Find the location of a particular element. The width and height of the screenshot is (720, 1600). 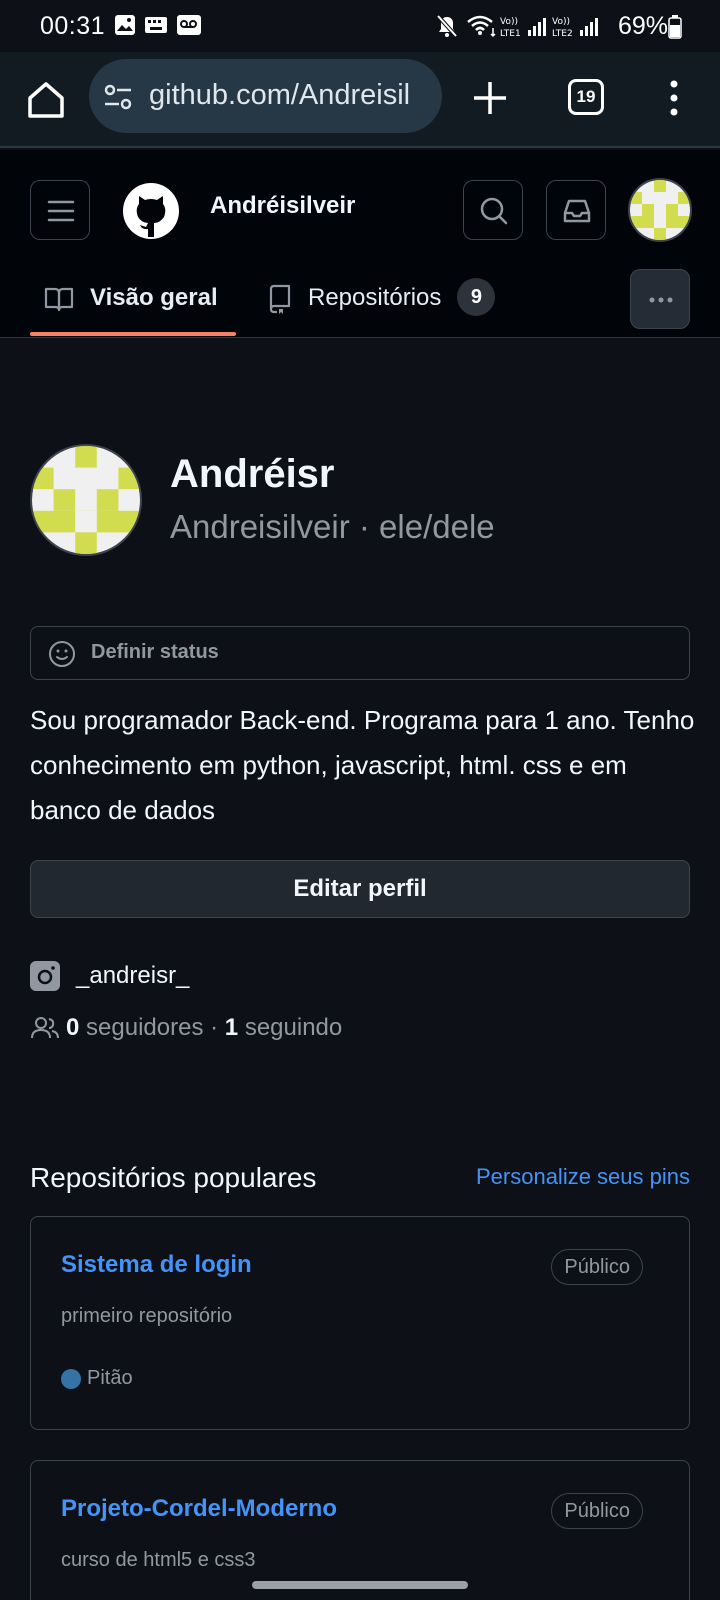

following-label: seguindo is located at coordinates (293, 1028).